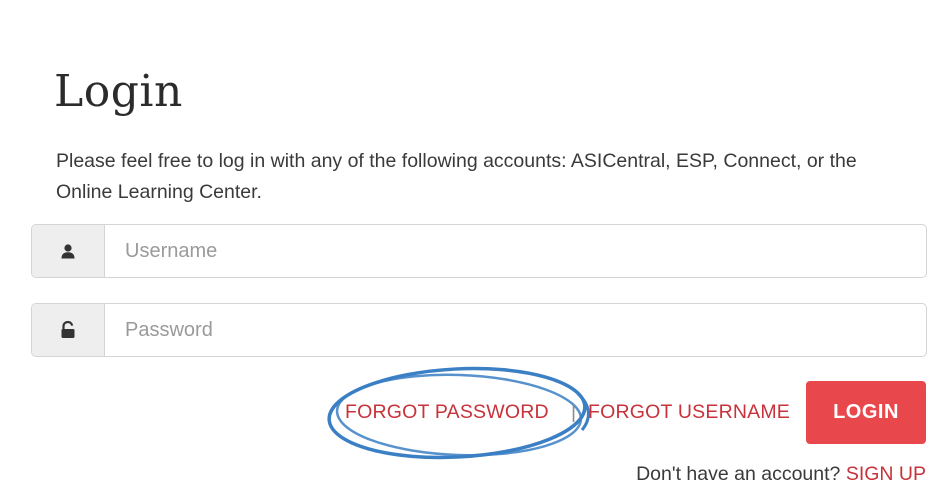  Describe the element at coordinates (118, 91) in the screenshot. I see `page-title: Login` at that location.